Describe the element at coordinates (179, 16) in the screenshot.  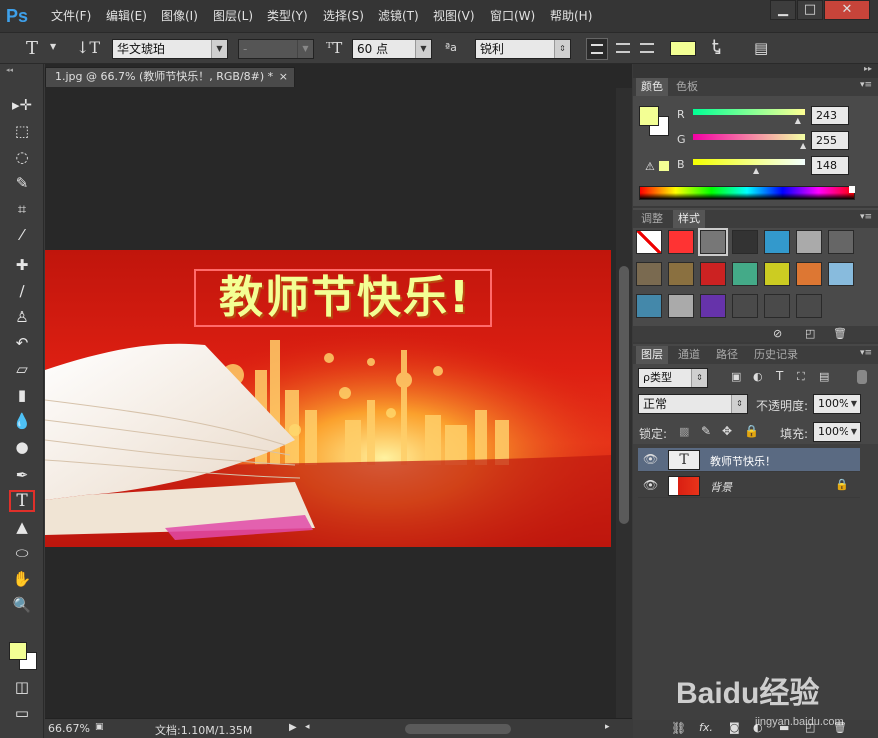
I see `menu-image: 图像(I)` at that location.